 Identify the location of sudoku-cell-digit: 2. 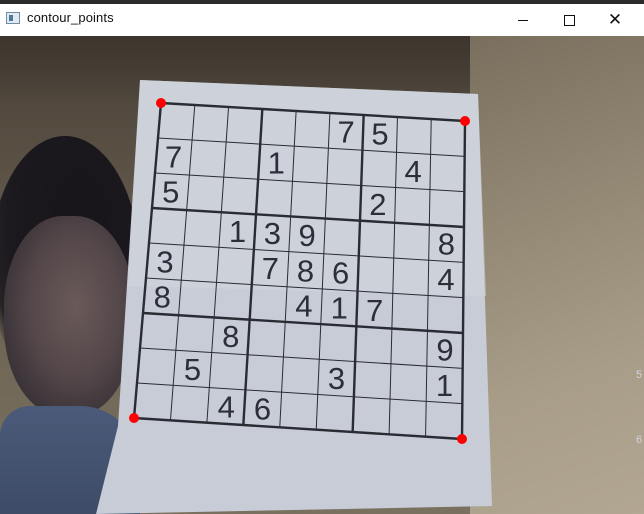
(377, 204).